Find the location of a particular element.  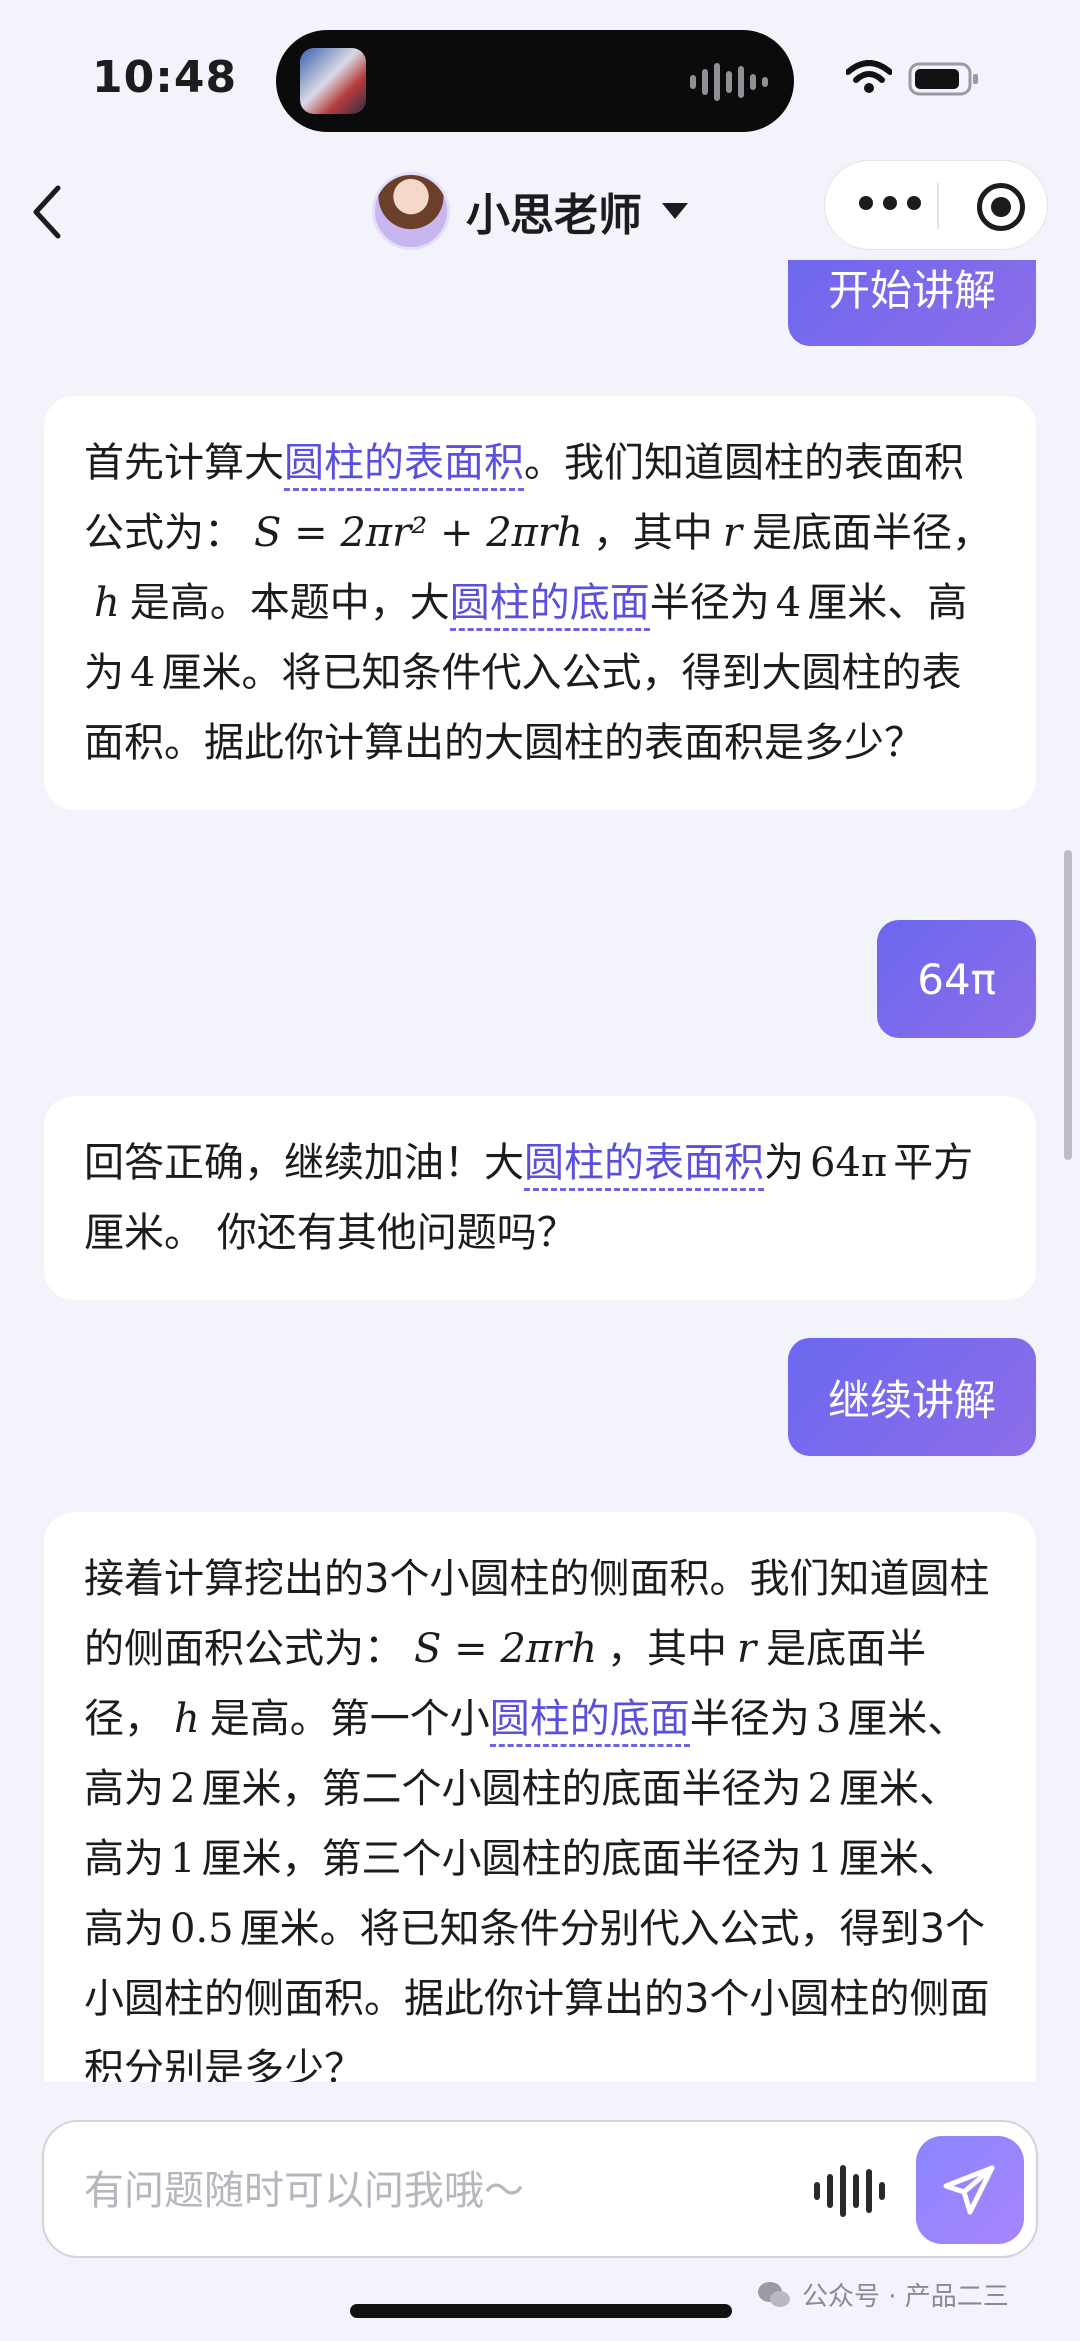

send-button is located at coordinates (970, 2190).